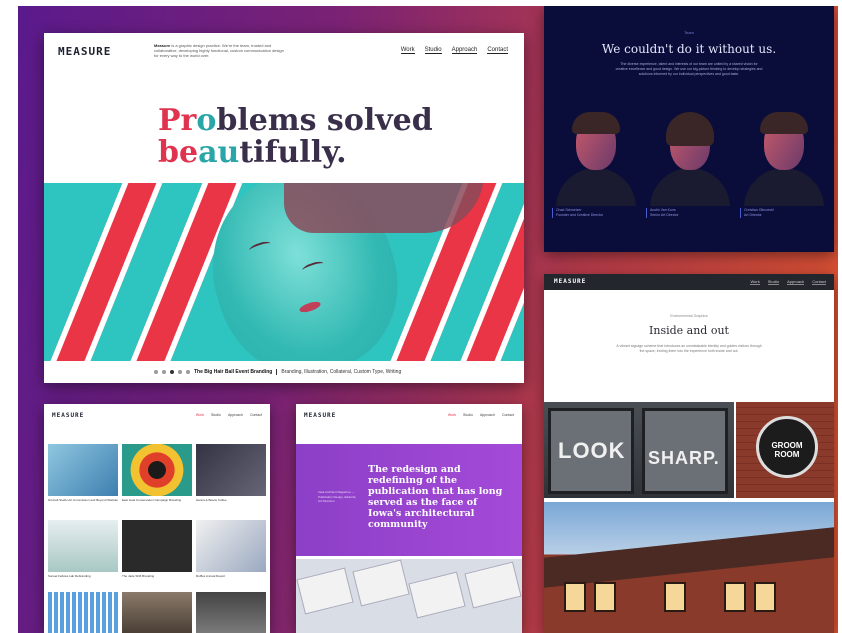  Describe the element at coordinates (689, 49) in the screenshot. I see `team-title: We couldn't do it without us.` at that location.